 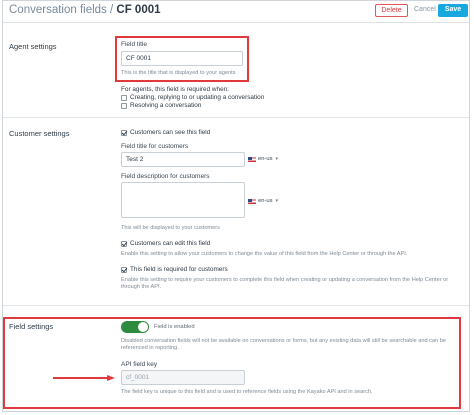 What do you see at coordinates (124, 132) in the screenshot?
I see `checkbox-customers-can-see` at bounding box center [124, 132].